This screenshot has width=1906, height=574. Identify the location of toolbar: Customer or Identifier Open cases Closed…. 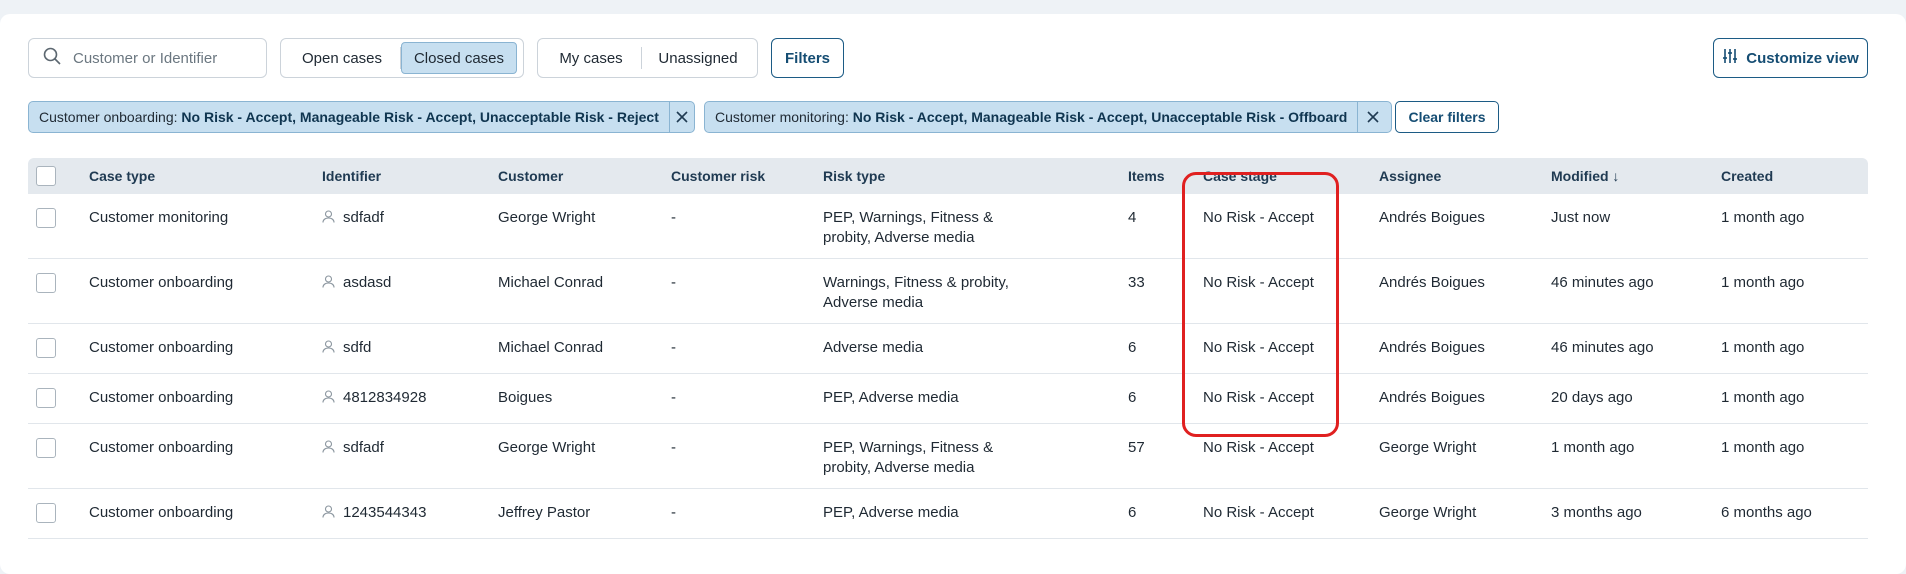
(948, 58).